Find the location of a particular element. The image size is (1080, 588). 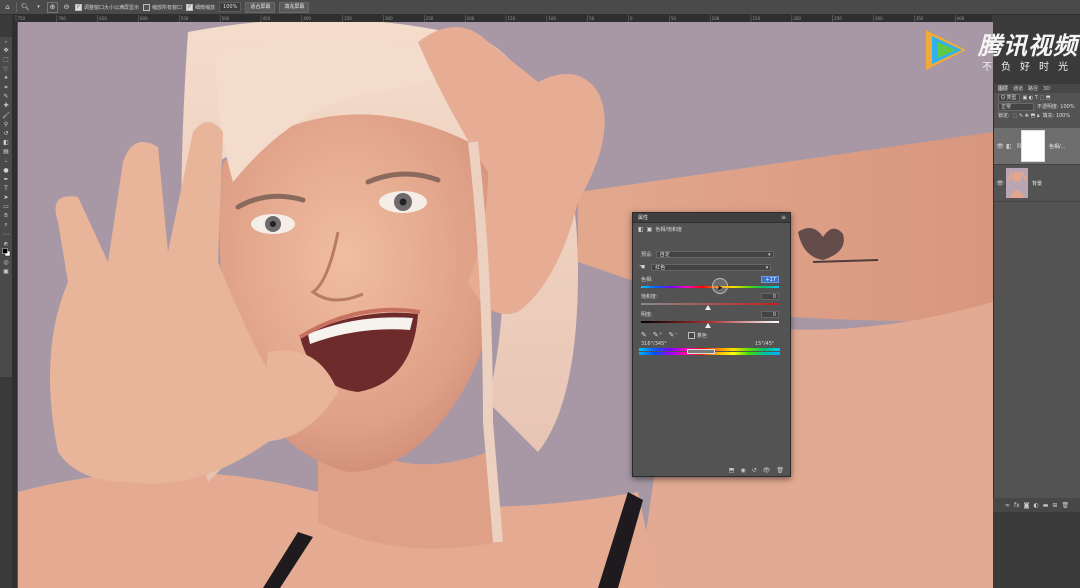

ruler-tick-label: 50 is located at coordinates (592, 18).